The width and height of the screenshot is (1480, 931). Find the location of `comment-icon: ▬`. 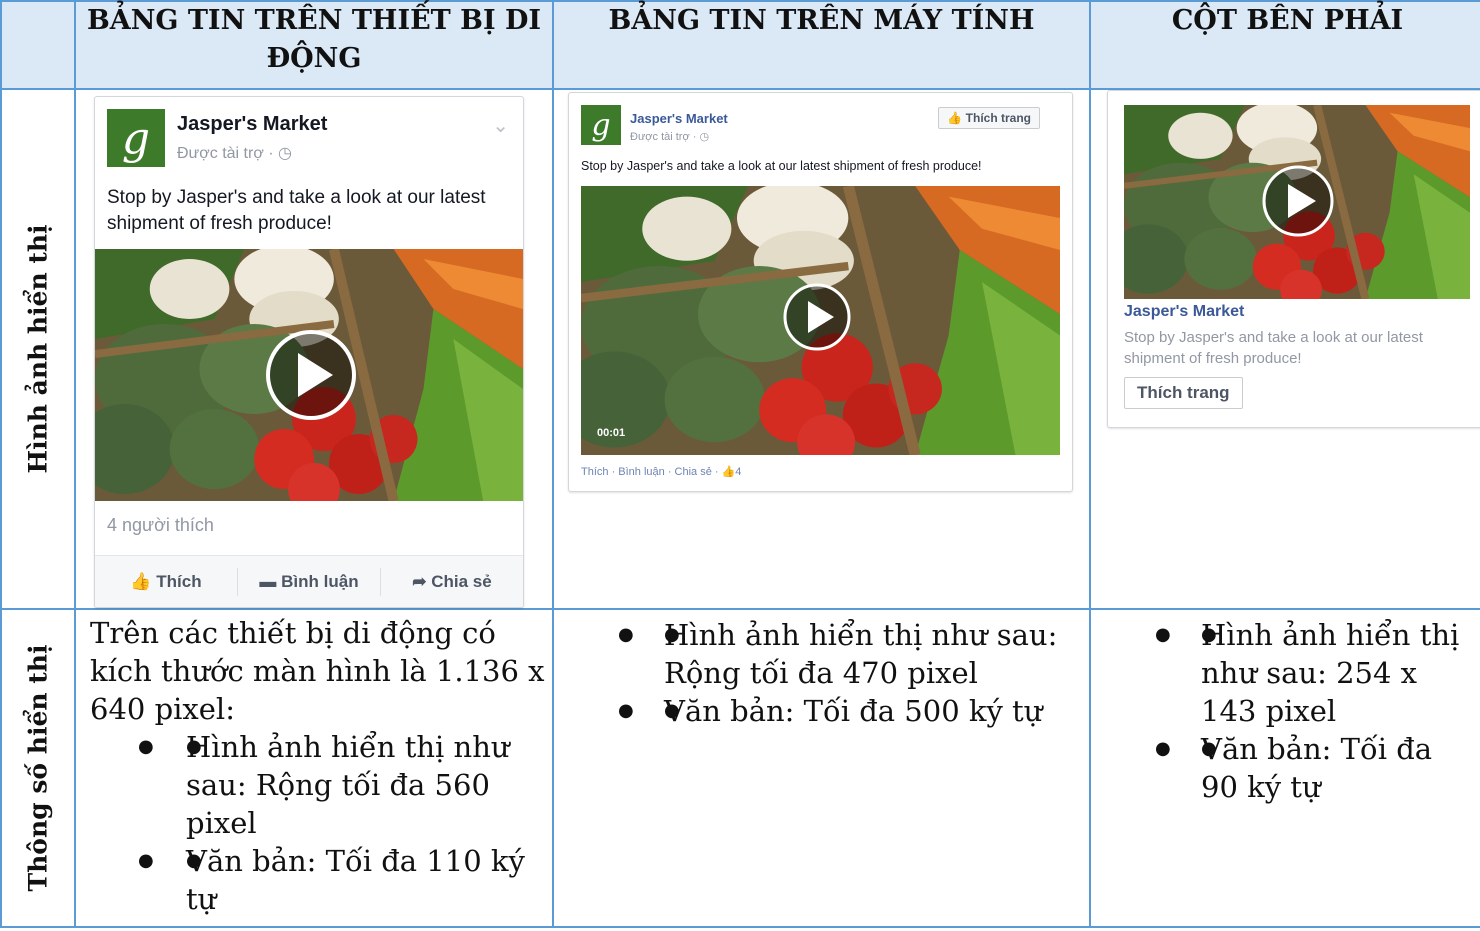

comment-icon: ▬ is located at coordinates (270, 581).